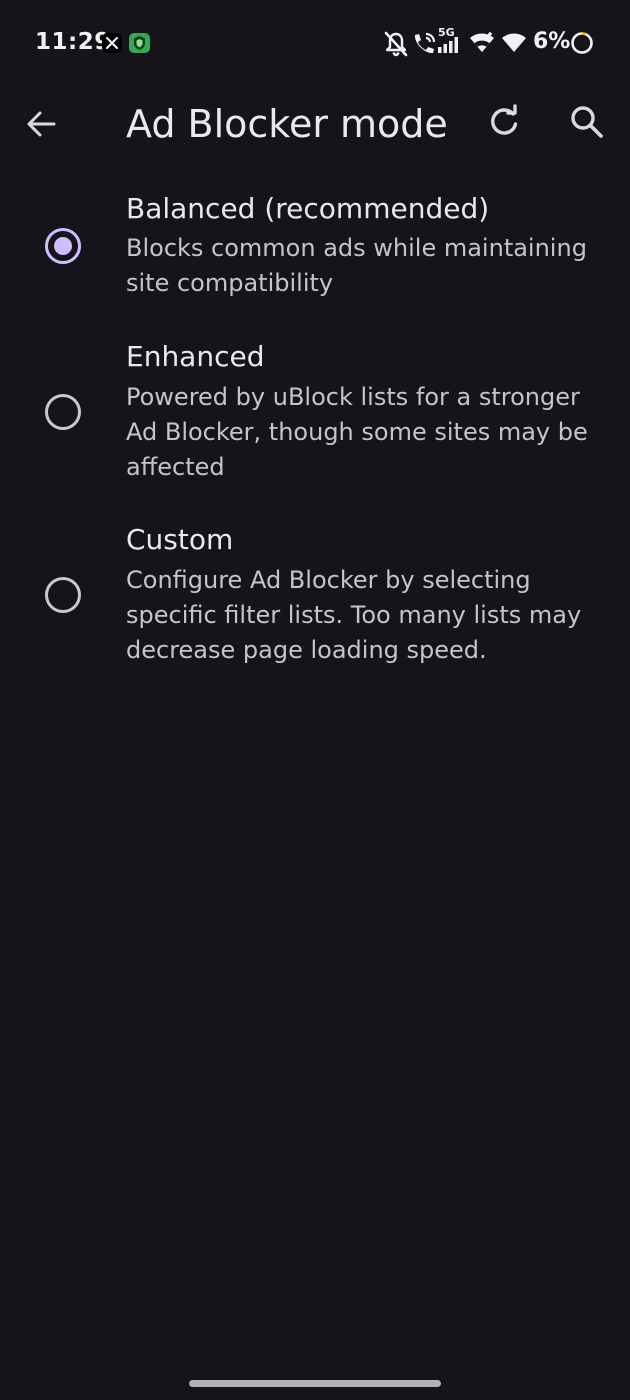  What do you see at coordinates (582, 43) in the screenshot?
I see `battery-ring-icon` at bounding box center [582, 43].